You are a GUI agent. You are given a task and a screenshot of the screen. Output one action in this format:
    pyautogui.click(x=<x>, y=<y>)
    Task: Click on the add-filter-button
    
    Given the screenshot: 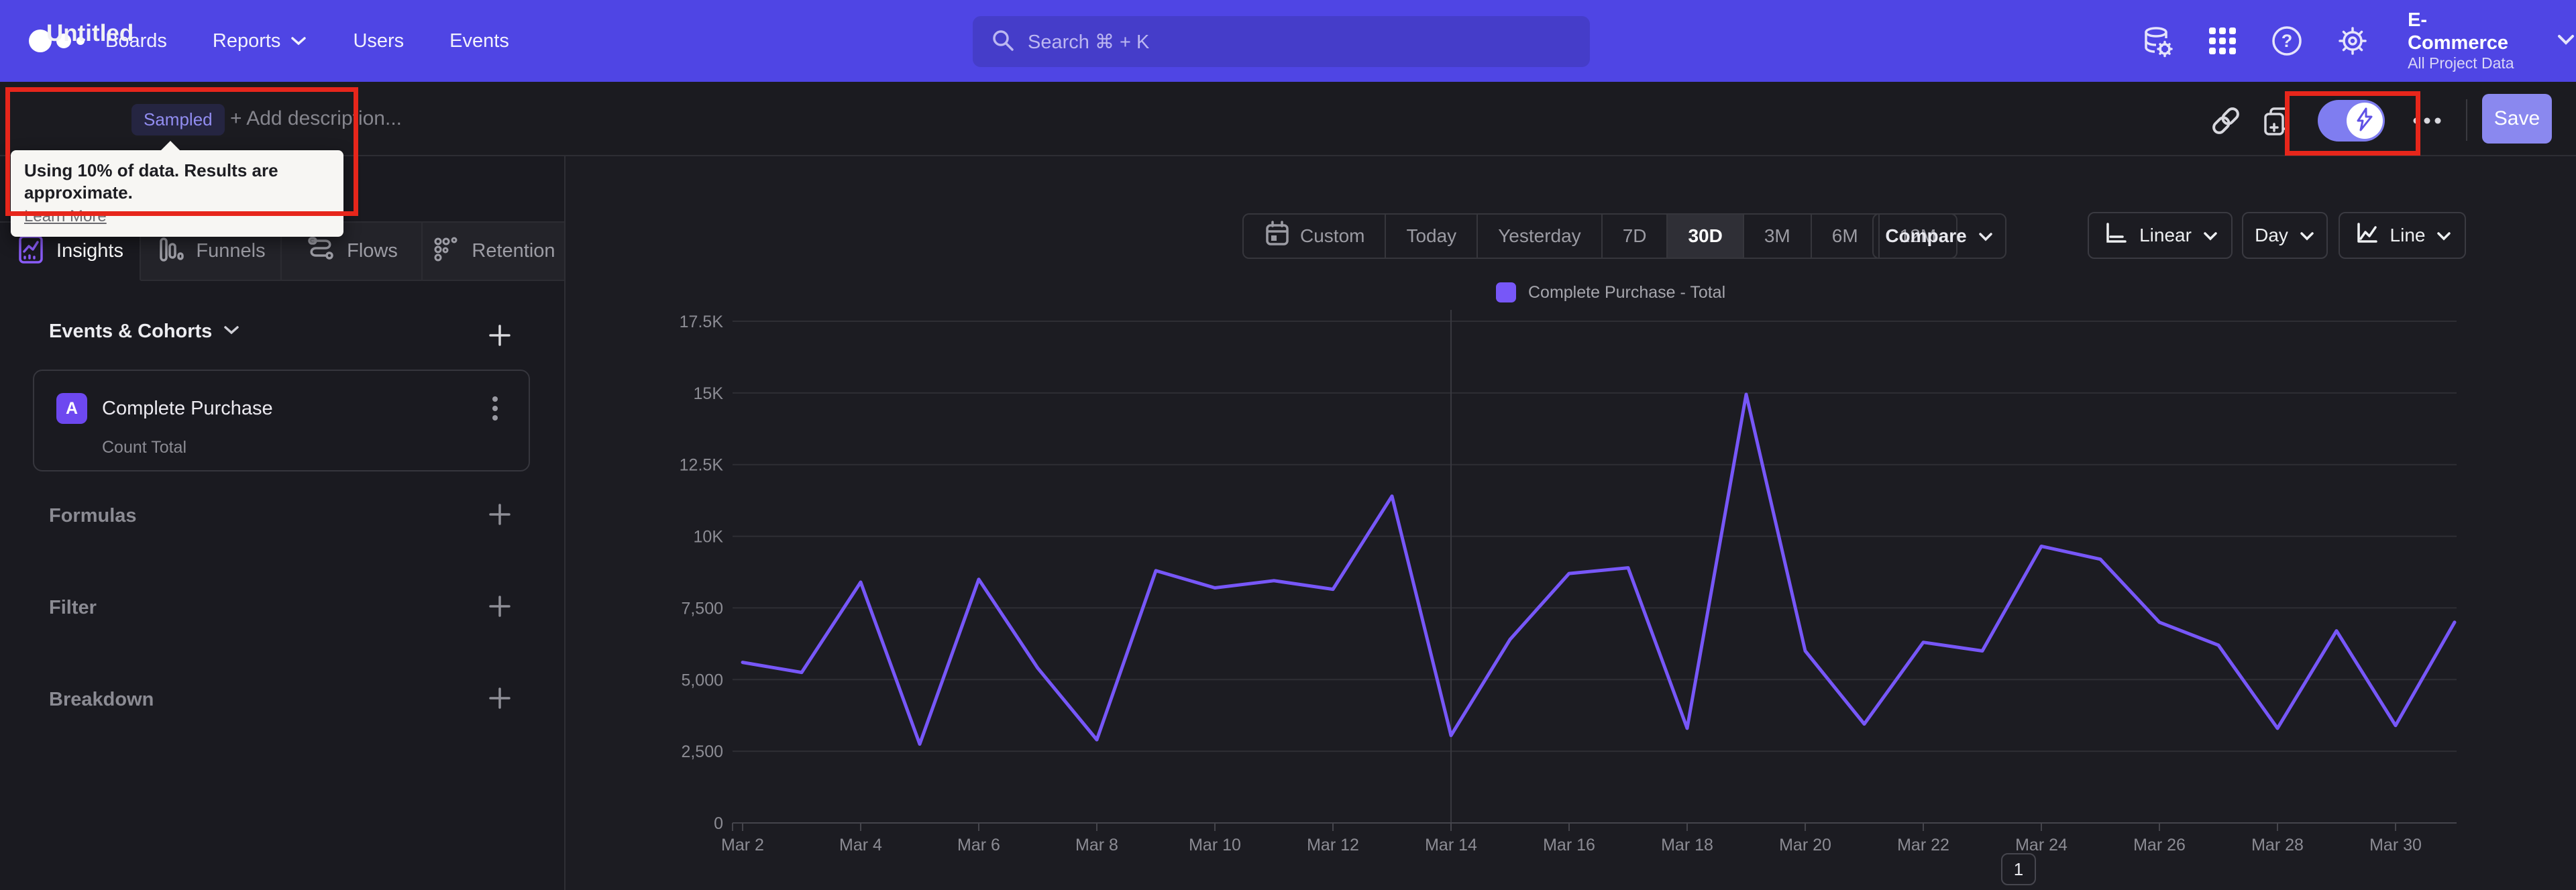 What is the action you would take?
    pyautogui.click(x=500, y=606)
    